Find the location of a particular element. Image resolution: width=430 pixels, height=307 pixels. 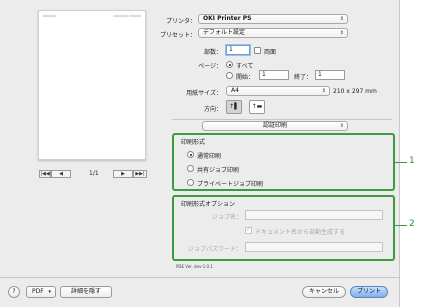

printer-popup: OKI Printer PS ⇕ is located at coordinates (273, 19).